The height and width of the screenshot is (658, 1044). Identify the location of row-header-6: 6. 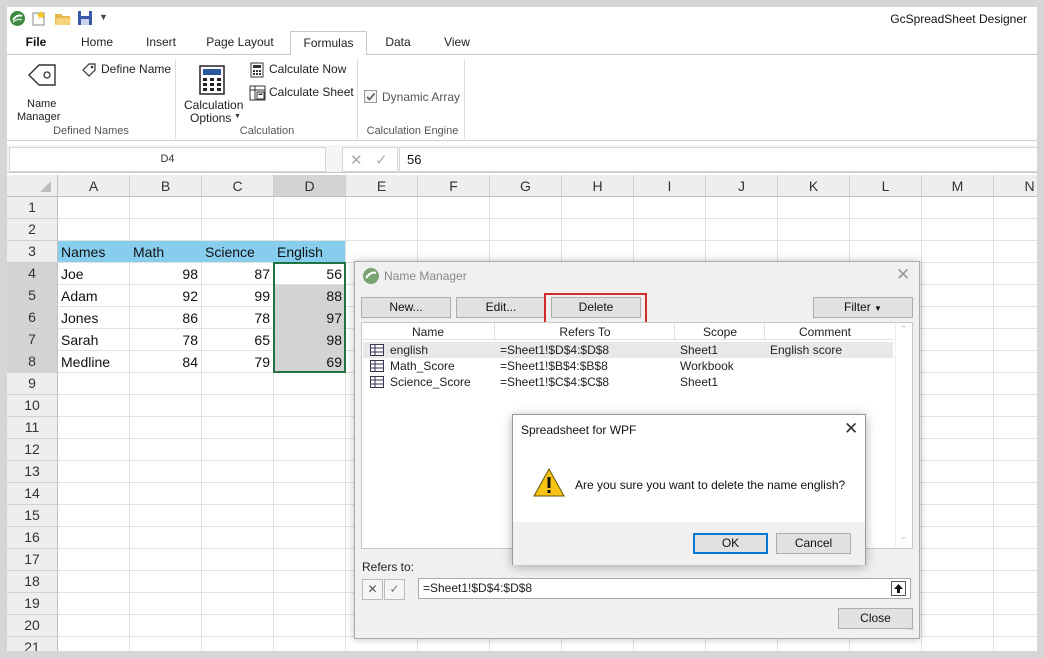
(32, 318).